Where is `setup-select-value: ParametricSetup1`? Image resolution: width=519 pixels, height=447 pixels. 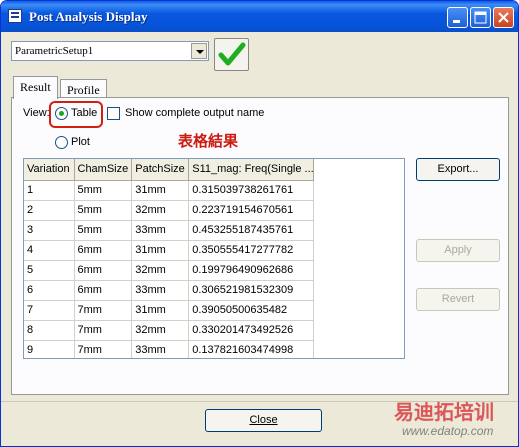
setup-select-value: ParametricSetup1 is located at coordinates (54, 51).